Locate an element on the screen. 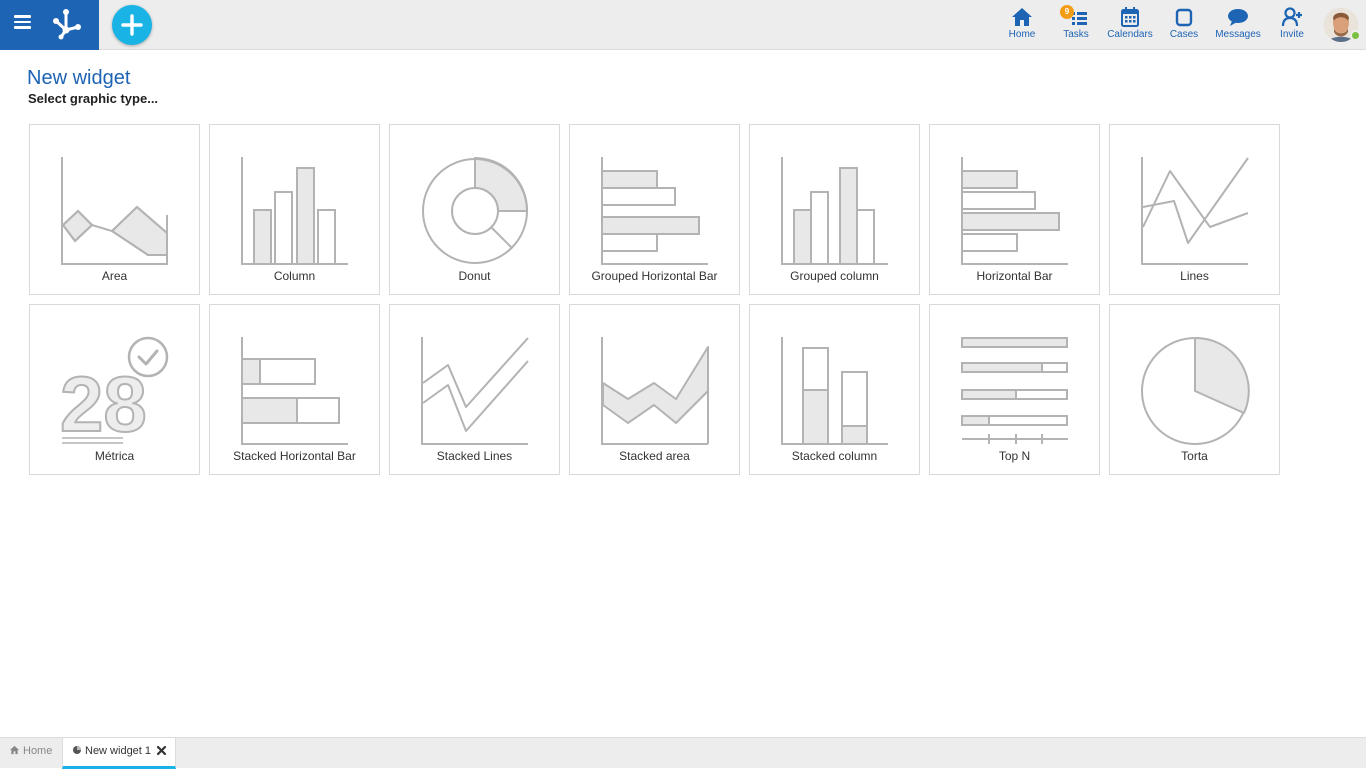 The image size is (1366, 769). widget-type-horizontal-bar: Horizontal Bar is located at coordinates (1014, 209).